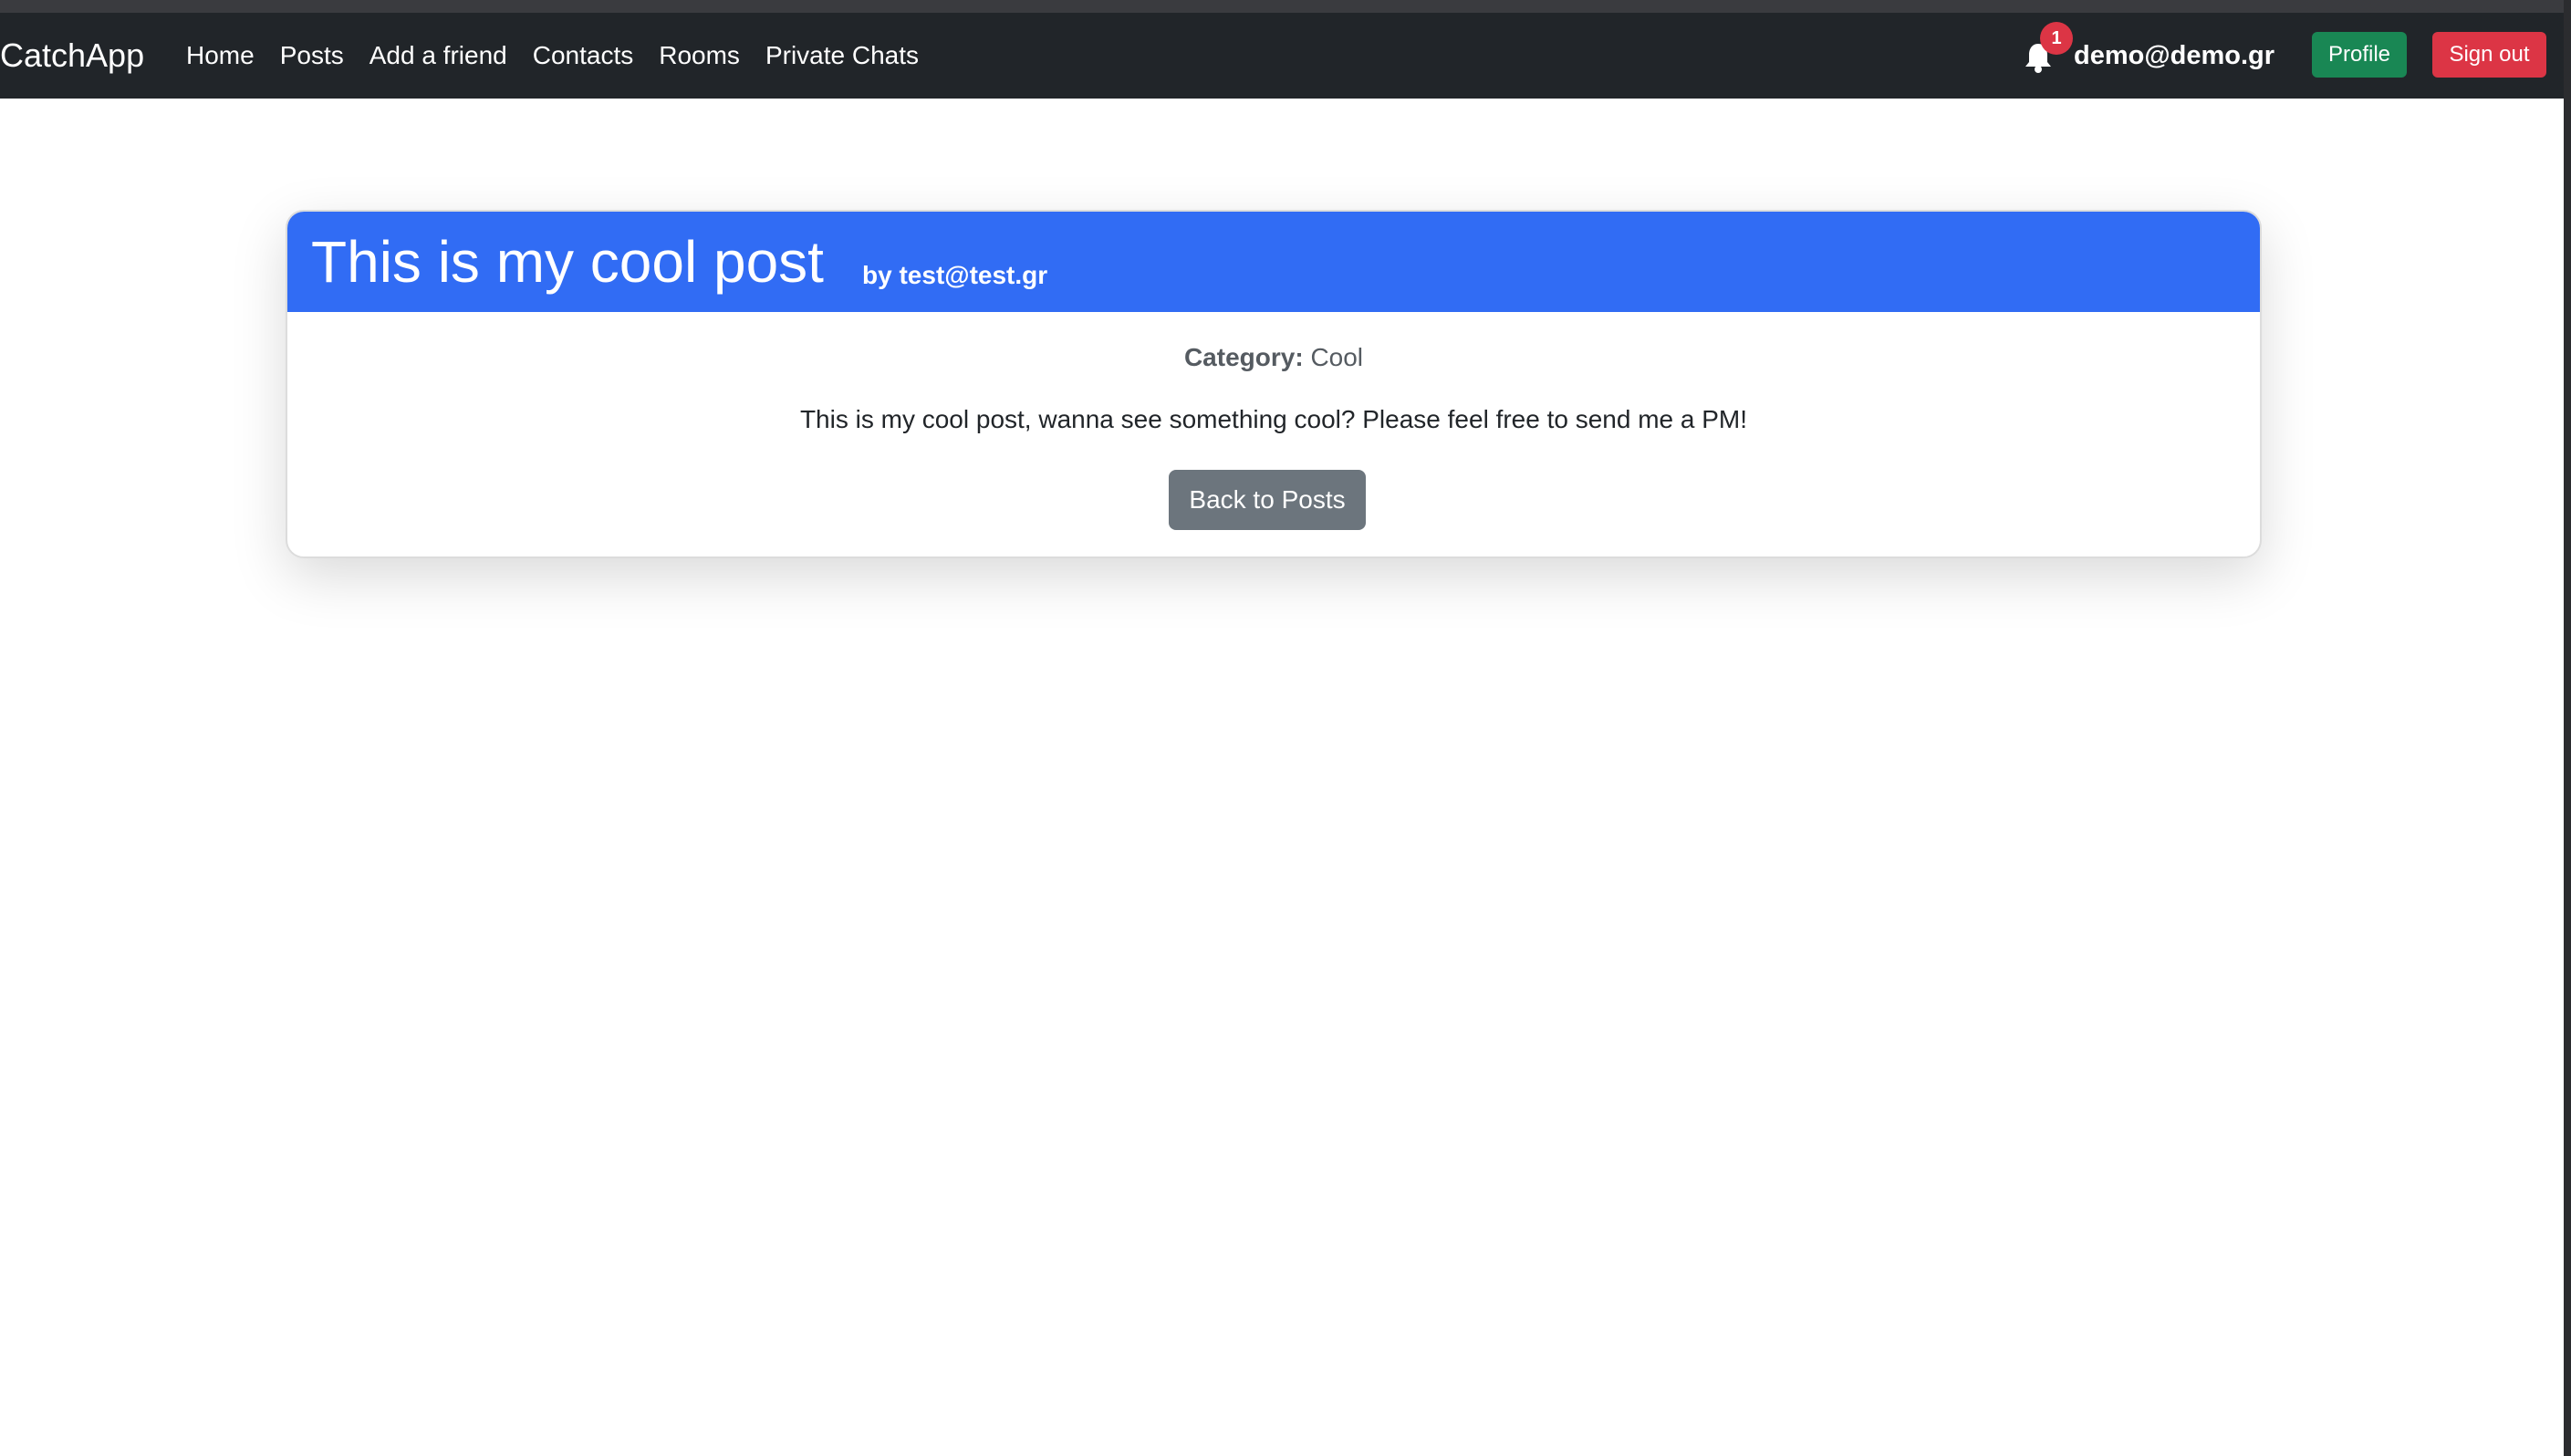  I want to click on nav-link-contacts: Contacts, so click(583, 55).